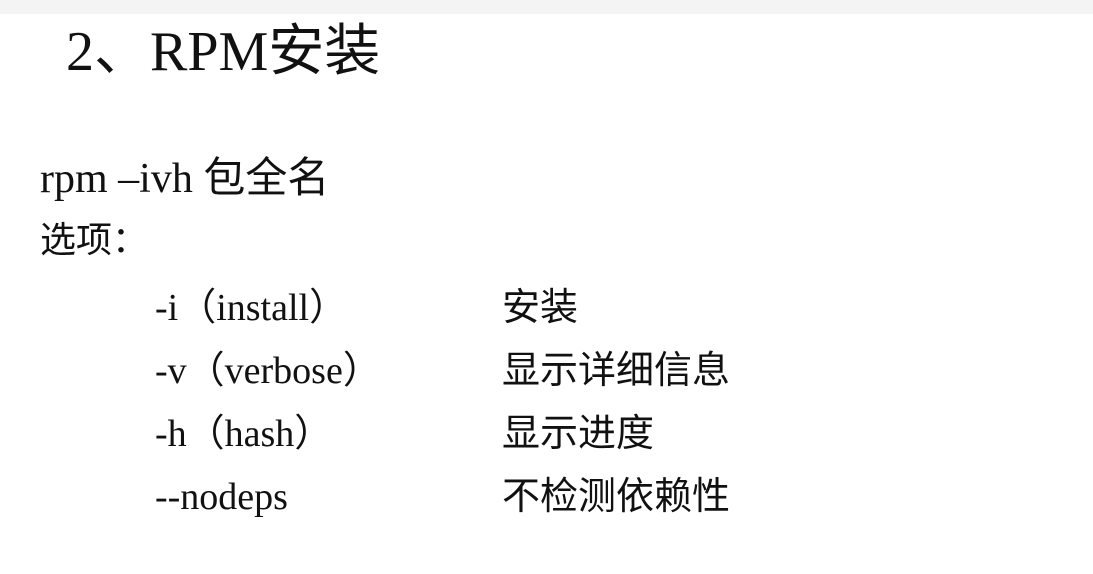 The height and width of the screenshot is (574, 1093). Describe the element at coordinates (616, 371) in the screenshot. I see `option-description: 显示详细信息` at that location.